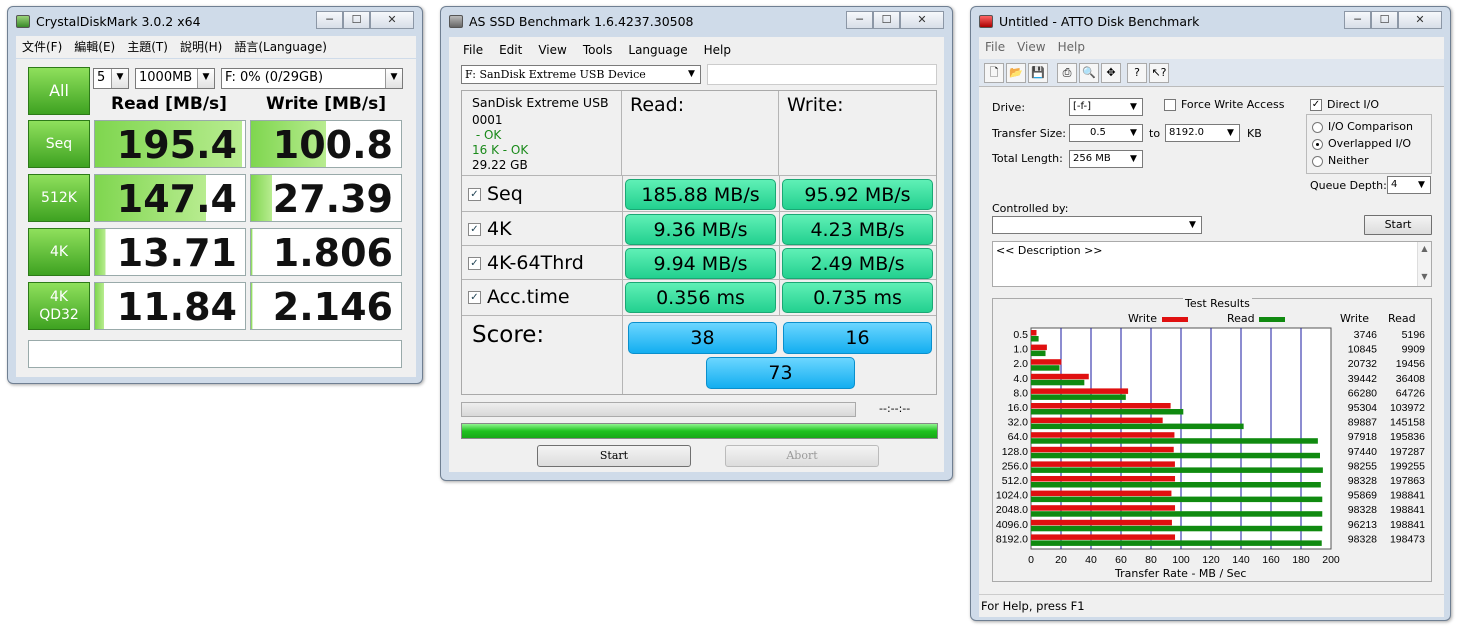 This screenshot has height=631, width=1462. I want to click on save-icon: 💾, so click(1038, 73).